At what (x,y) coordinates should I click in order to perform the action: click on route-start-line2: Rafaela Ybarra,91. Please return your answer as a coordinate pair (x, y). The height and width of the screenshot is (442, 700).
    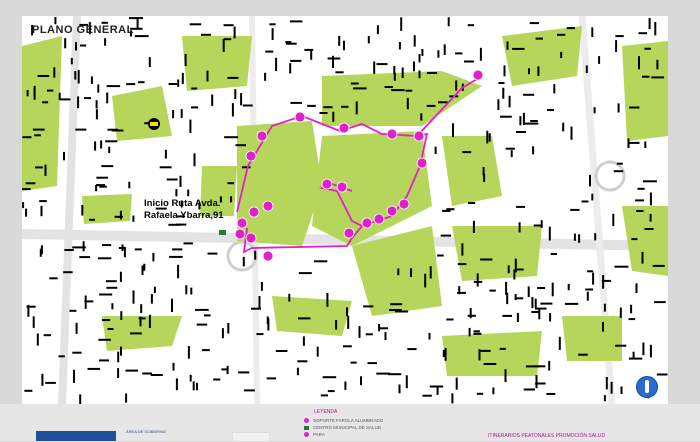
    Looking at the image, I should click on (184, 215).